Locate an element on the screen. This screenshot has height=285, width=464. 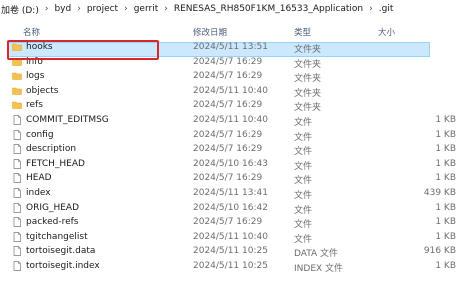
file-date: 2024/5/11 13:51 is located at coordinates (230, 47).